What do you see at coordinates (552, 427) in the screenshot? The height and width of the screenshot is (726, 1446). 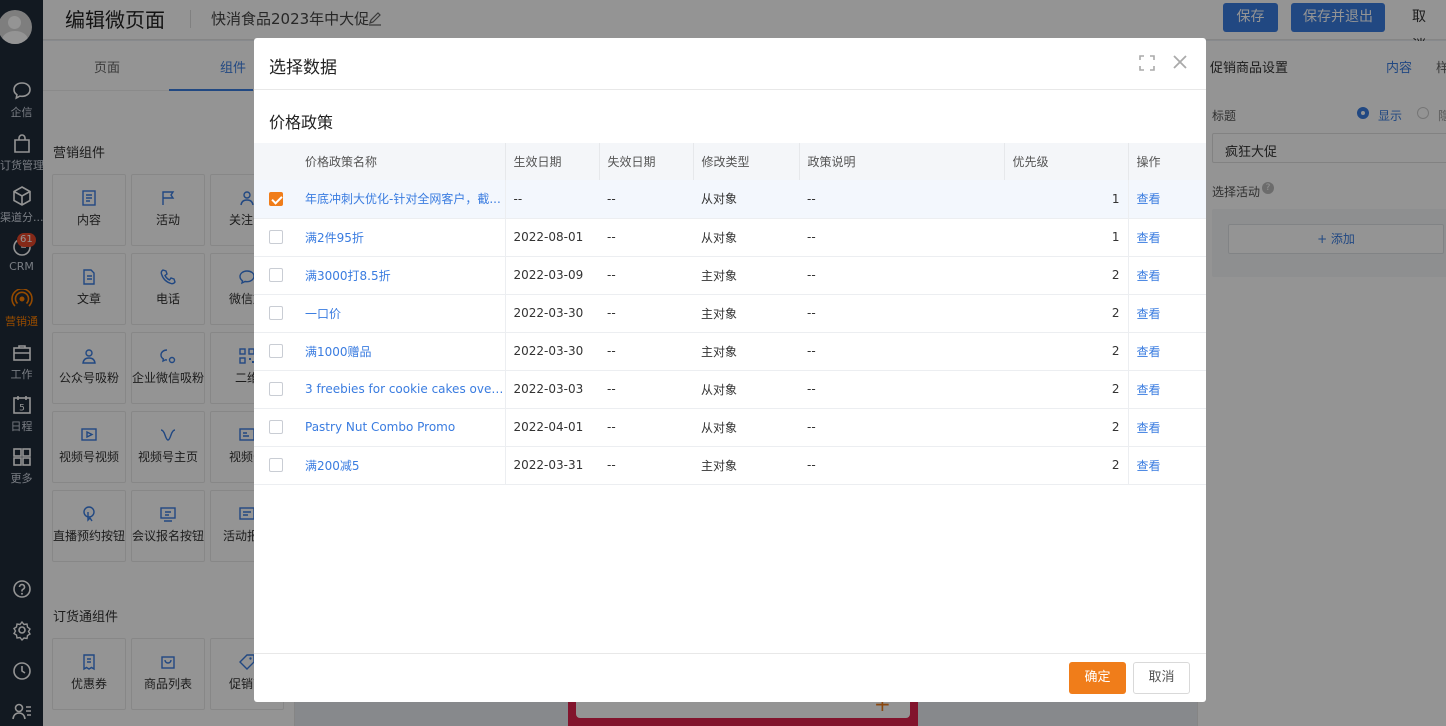 I see `start-date: 2022-04-01` at bounding box center [552, 427].